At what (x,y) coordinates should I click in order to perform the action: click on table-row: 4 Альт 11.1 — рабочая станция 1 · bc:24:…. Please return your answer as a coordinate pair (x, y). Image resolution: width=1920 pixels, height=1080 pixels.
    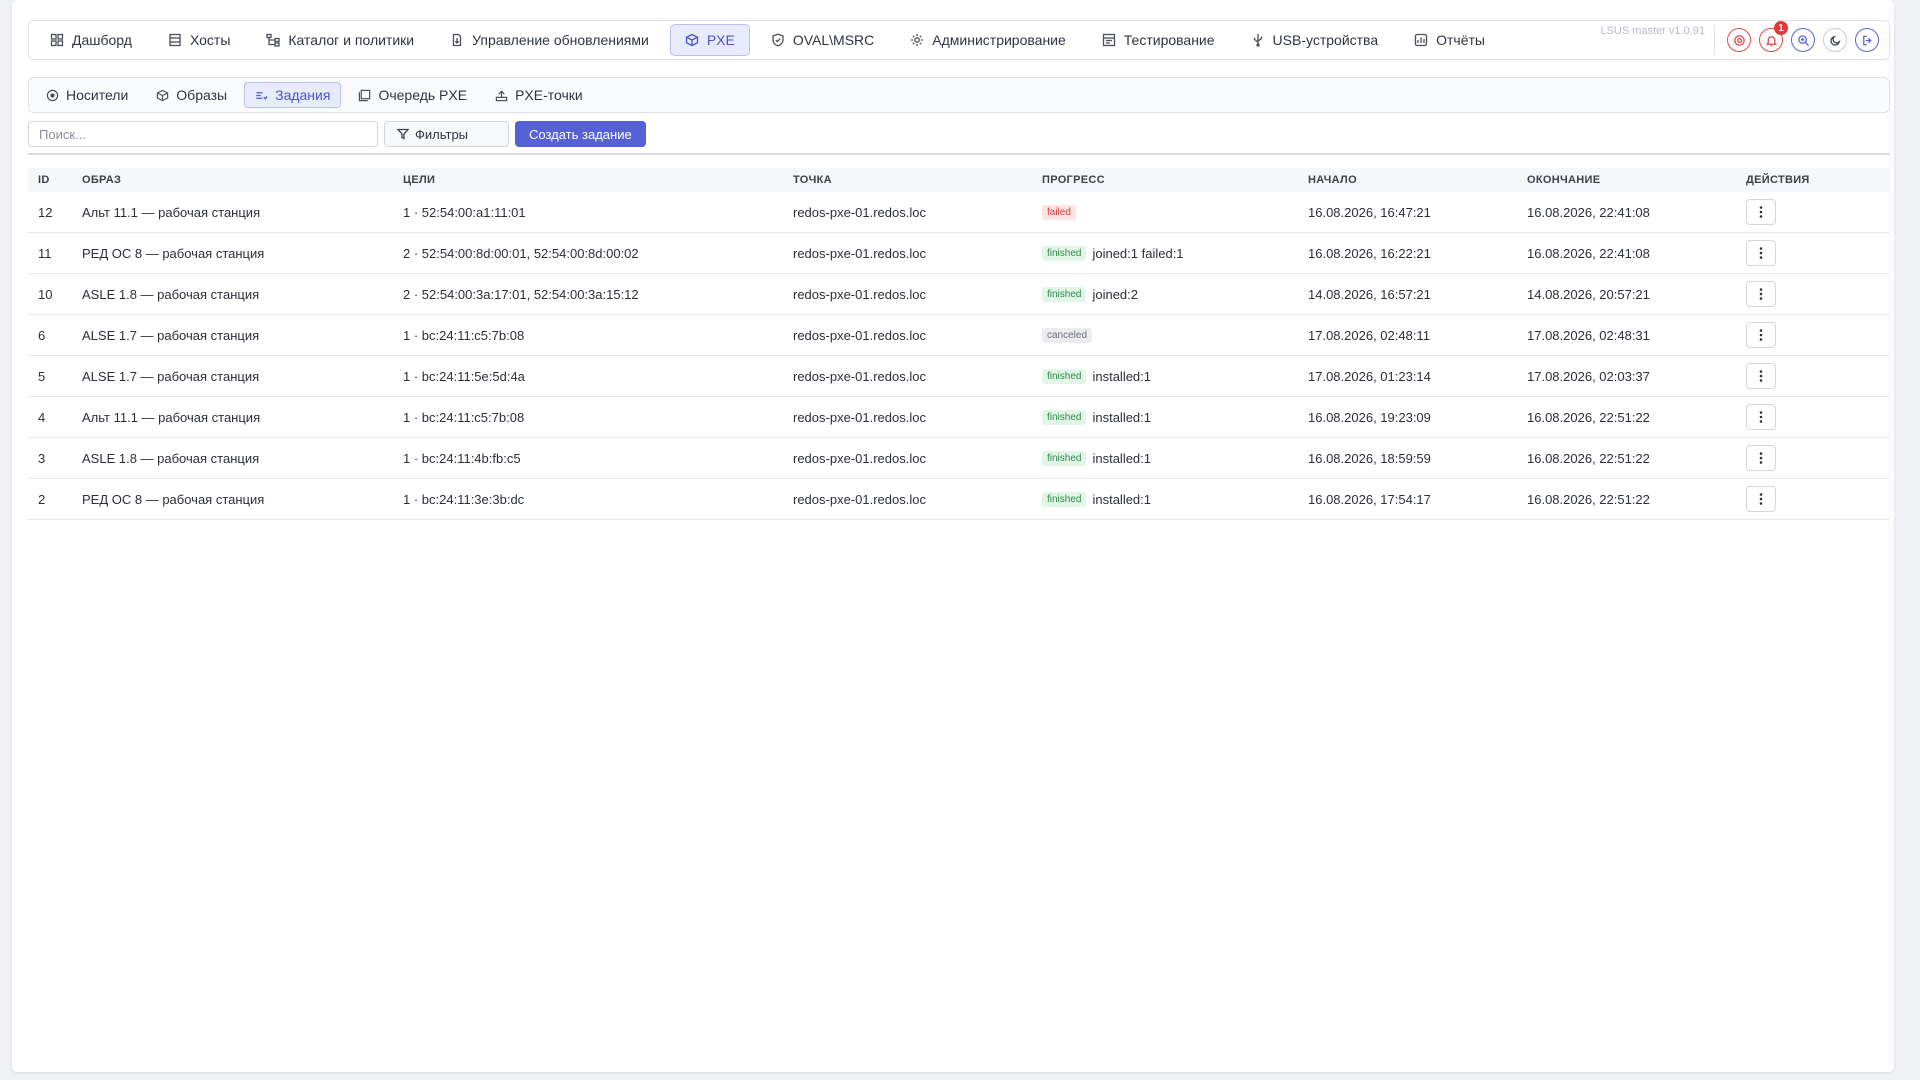
    Looking at the image, I should click on (959, 417).